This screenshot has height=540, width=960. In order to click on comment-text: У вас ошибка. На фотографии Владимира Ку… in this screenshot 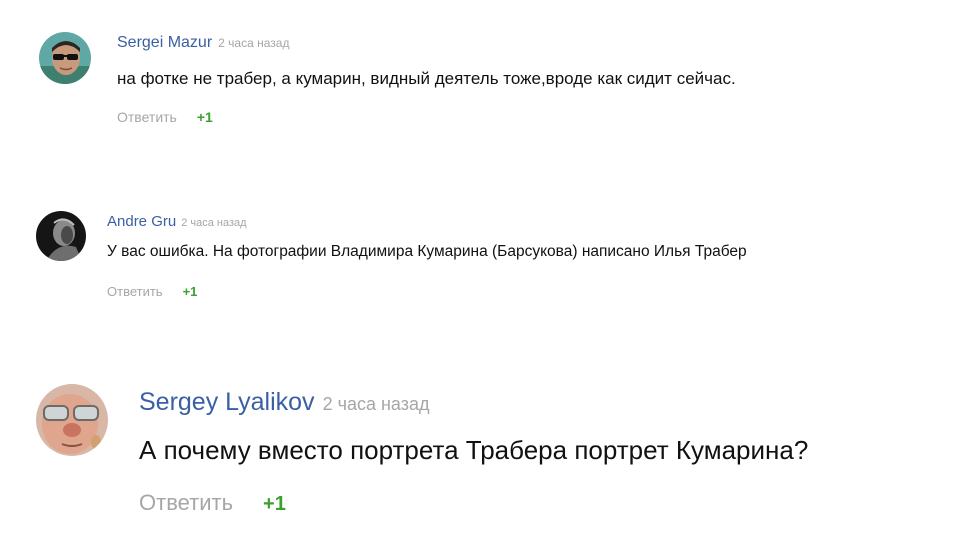, I will do `click(427, 251)`.